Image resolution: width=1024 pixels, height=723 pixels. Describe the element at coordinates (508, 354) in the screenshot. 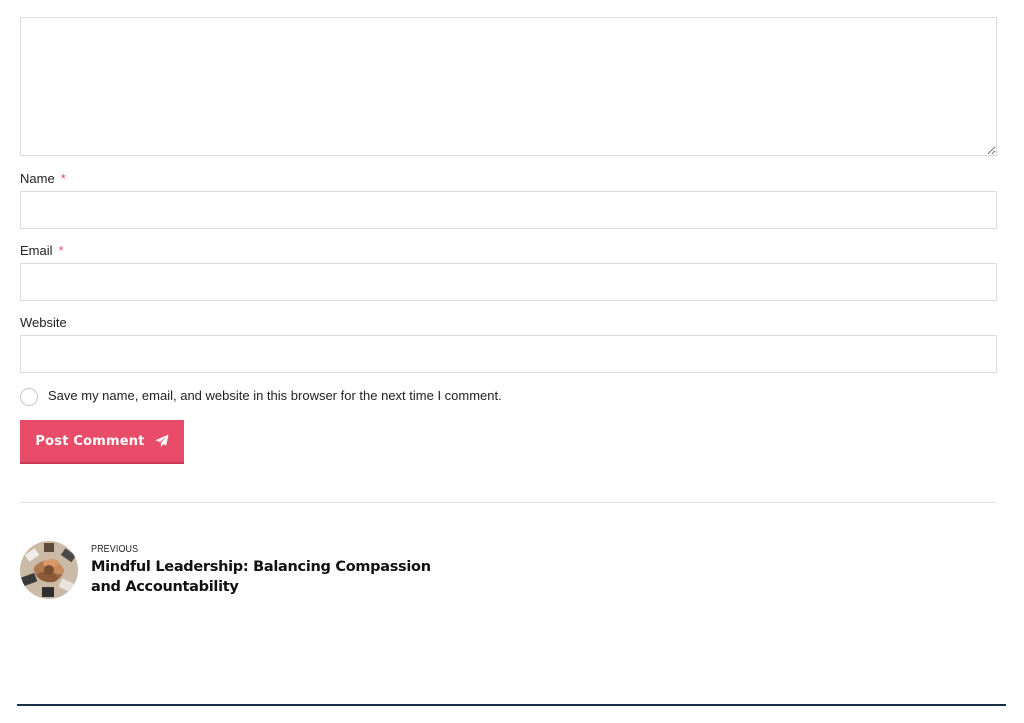

I see `website-input` at that location.